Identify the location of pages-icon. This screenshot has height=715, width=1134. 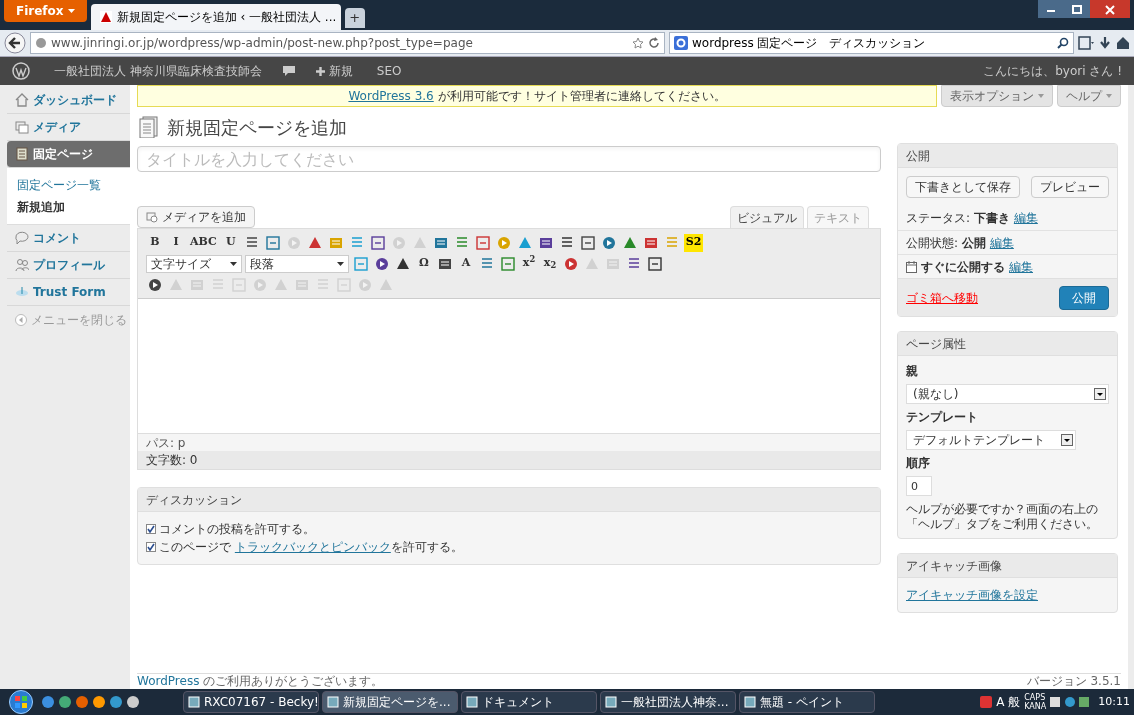
(22, 154).